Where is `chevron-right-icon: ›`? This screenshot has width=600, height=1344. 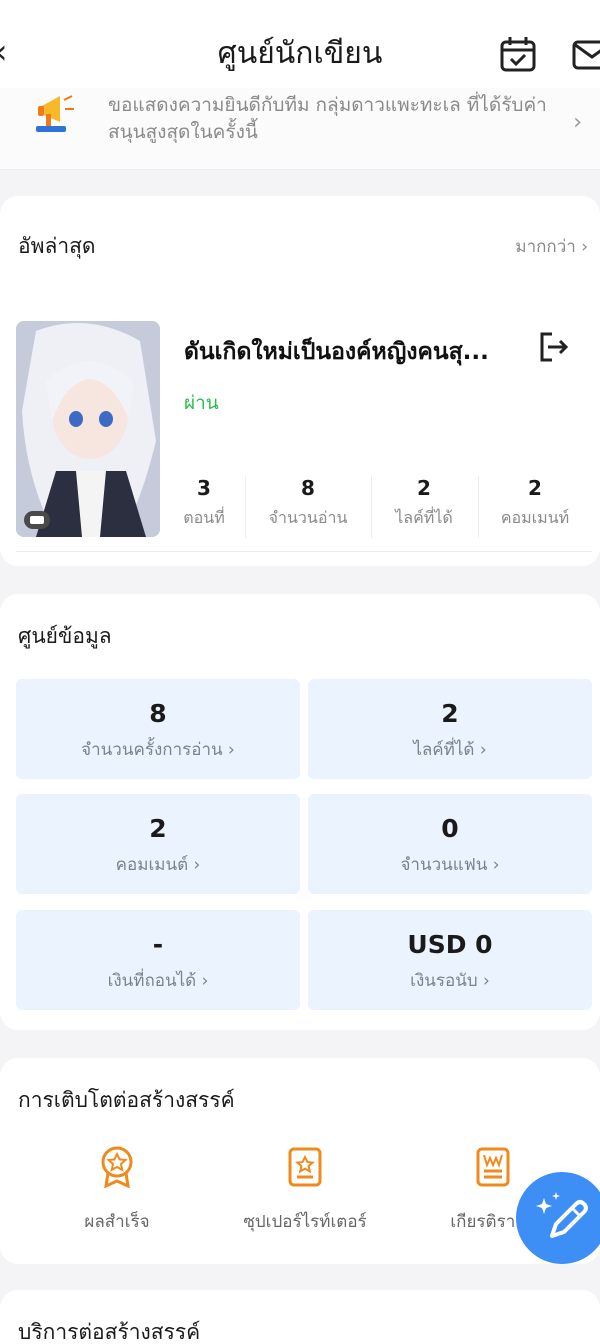
chevron-right-icon: › is located at coordinates (577, 122).